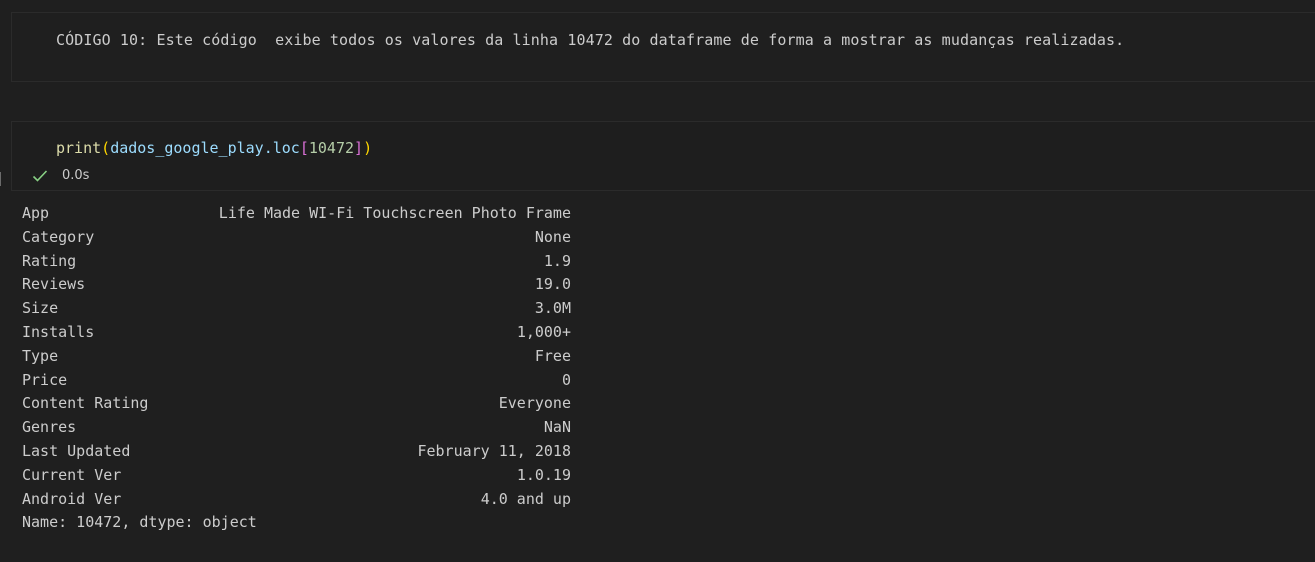  What do you see at coordinates (72, 498) in the screenshot?
I see `output-key: Android Ver` at bounding box center [72, 498].